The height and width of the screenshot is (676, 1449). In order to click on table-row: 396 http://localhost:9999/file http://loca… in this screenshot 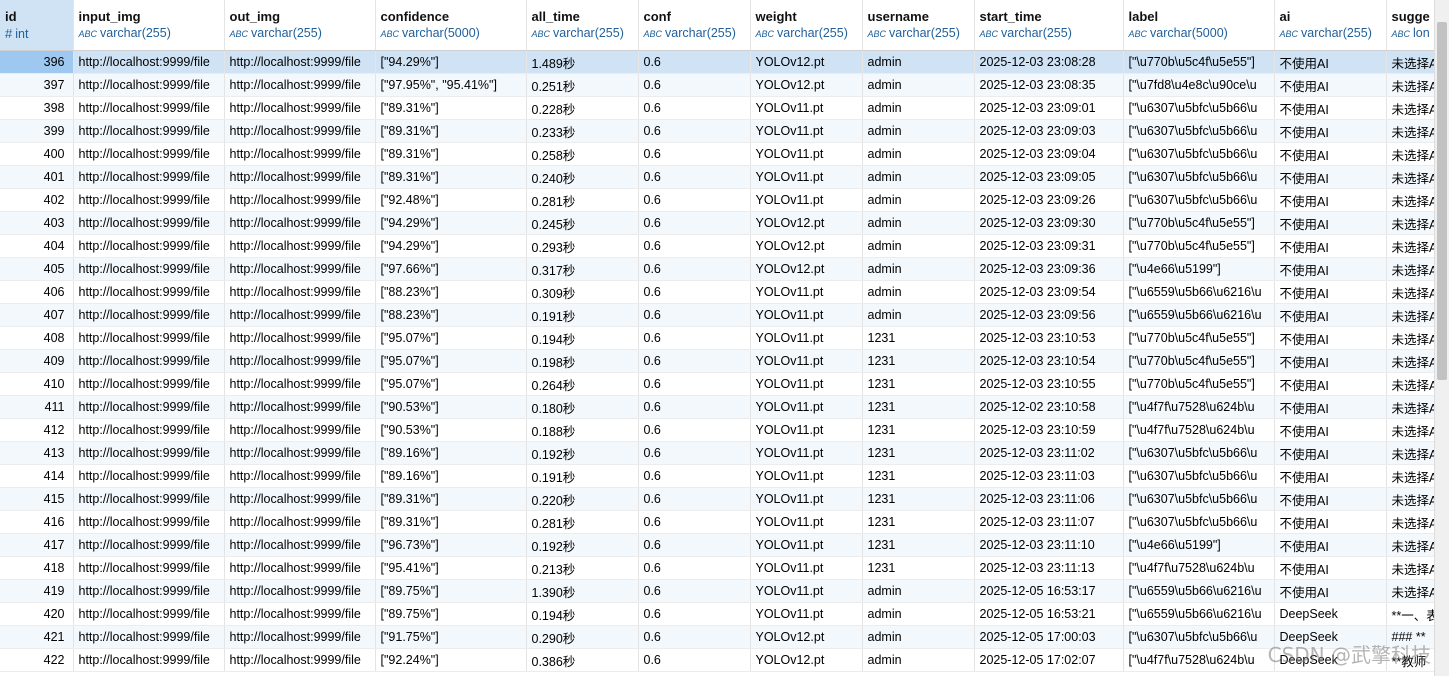, I will do `click(717, 62)`.